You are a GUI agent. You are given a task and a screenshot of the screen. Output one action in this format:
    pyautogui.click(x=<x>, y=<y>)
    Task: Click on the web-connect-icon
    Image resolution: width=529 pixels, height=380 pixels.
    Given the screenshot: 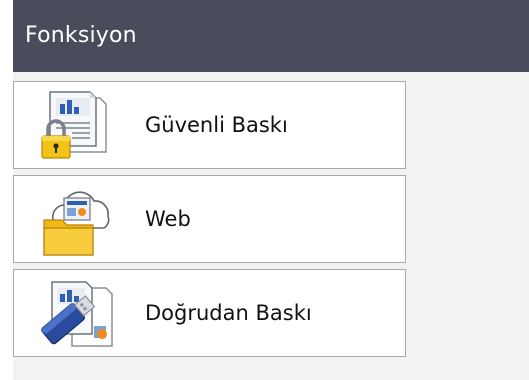 What is the action you would take?
    pyautogui.click(x=77, y=220)
    